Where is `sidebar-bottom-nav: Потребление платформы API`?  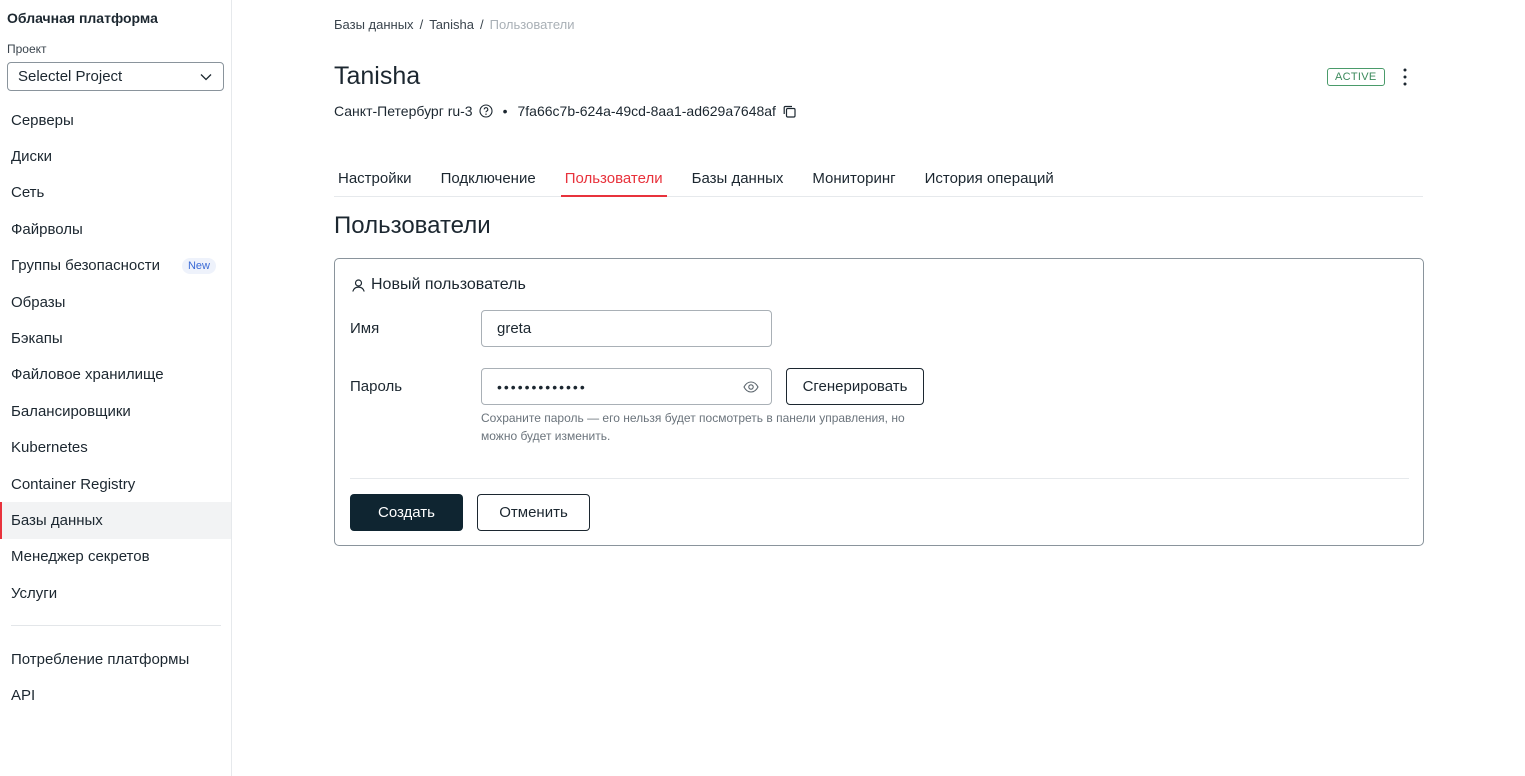 sidebar-bottom-nav: Потребление платформы API is located at coordinates (115, 677).